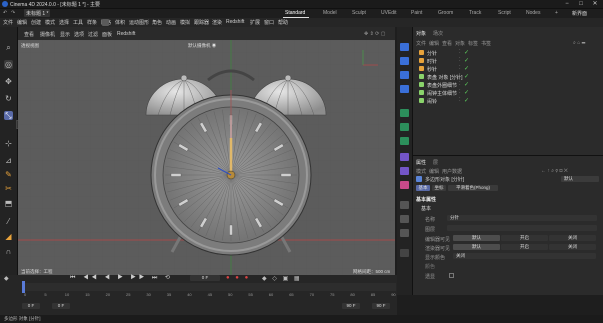 This screenshot has width=603, height=323. Describe the element at coordinates (8, 64) in the screenshot. I see `live-selection-icon: ◎` at that location.